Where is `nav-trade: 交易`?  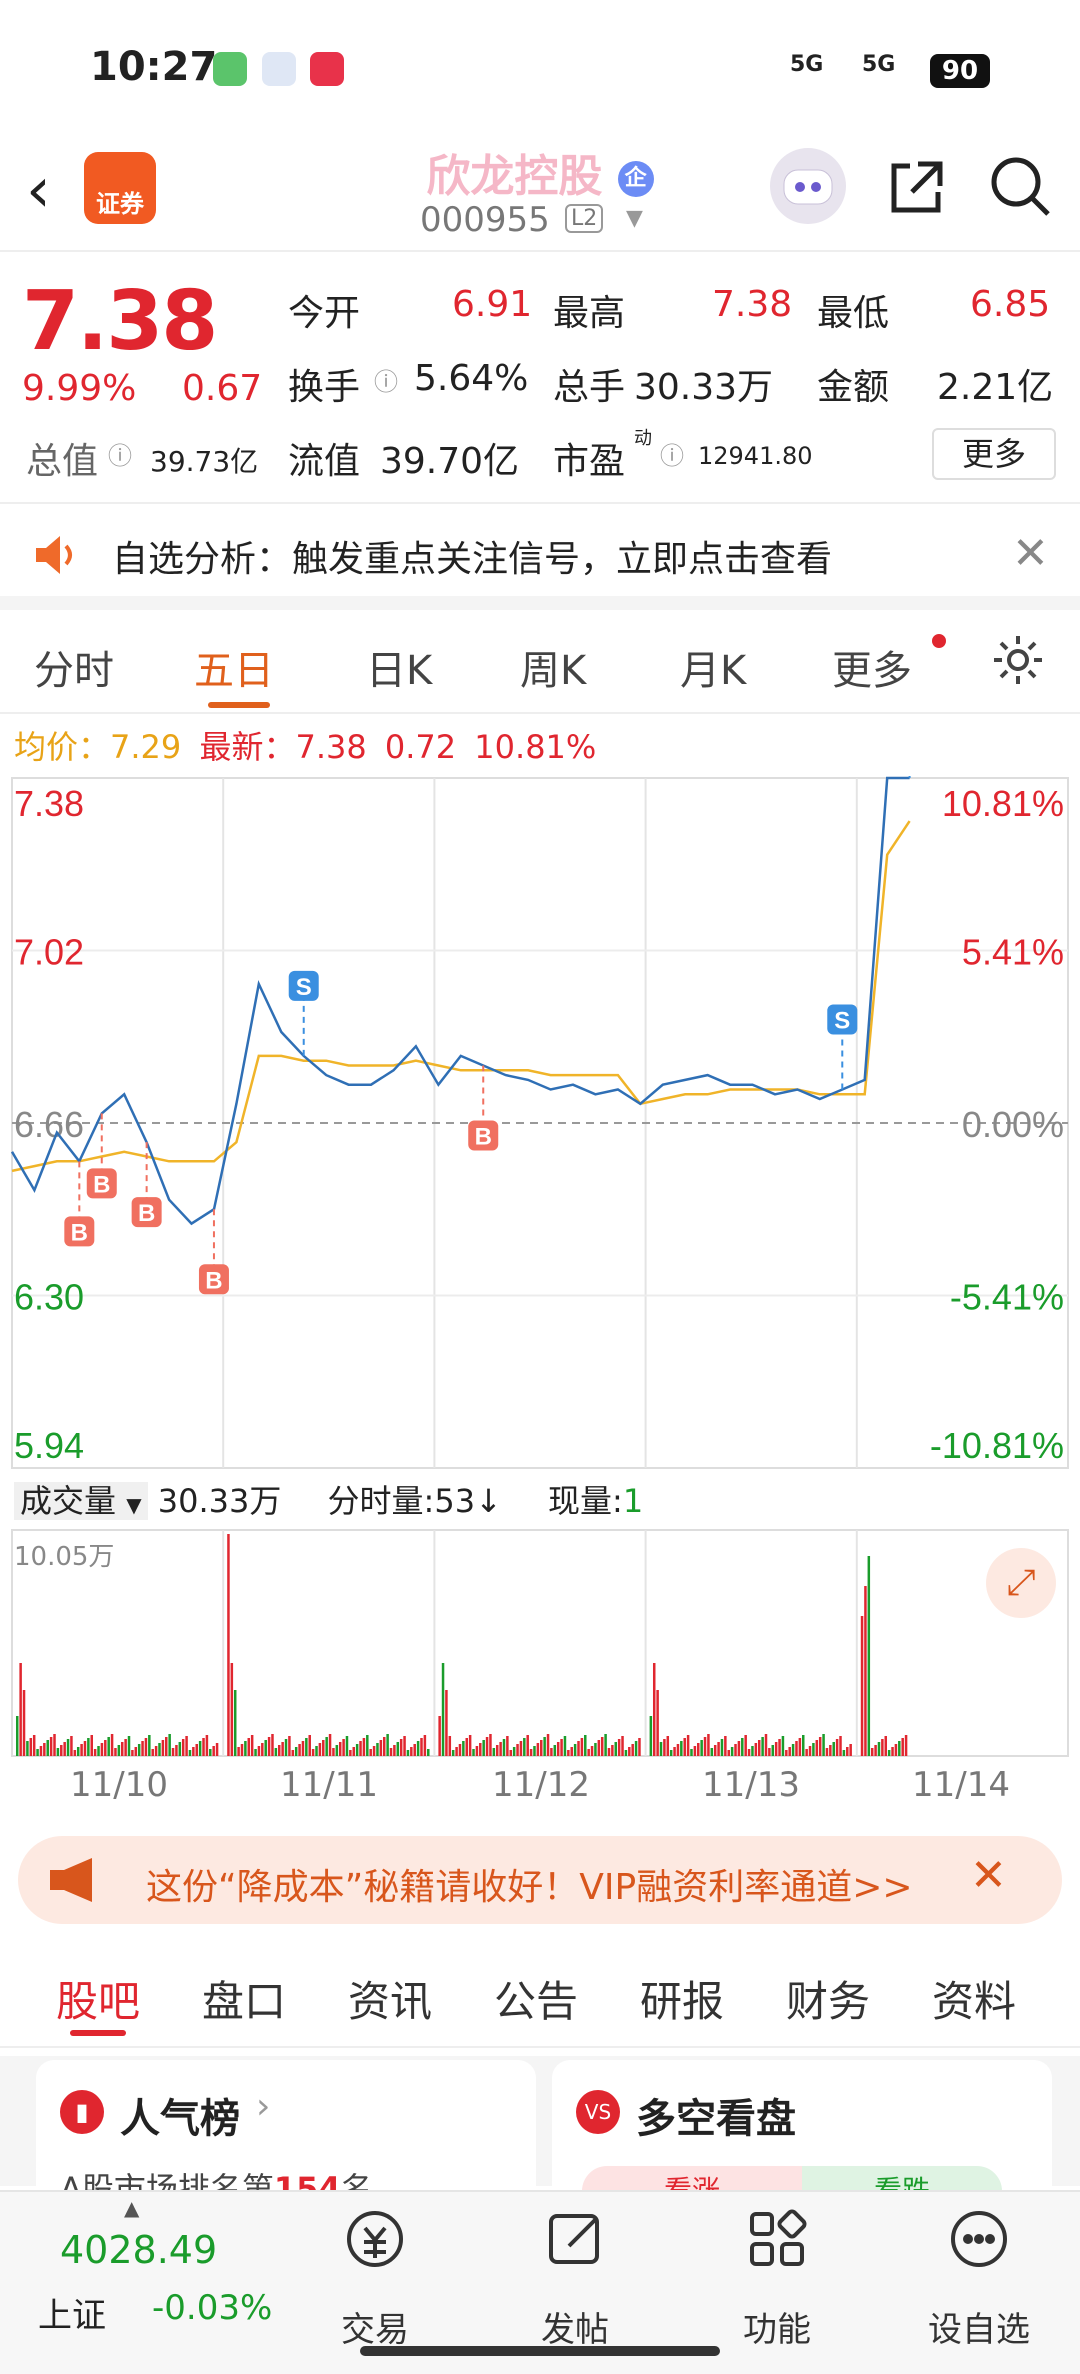
nav-trade: 交易 is located at coordinates (375, 2326).